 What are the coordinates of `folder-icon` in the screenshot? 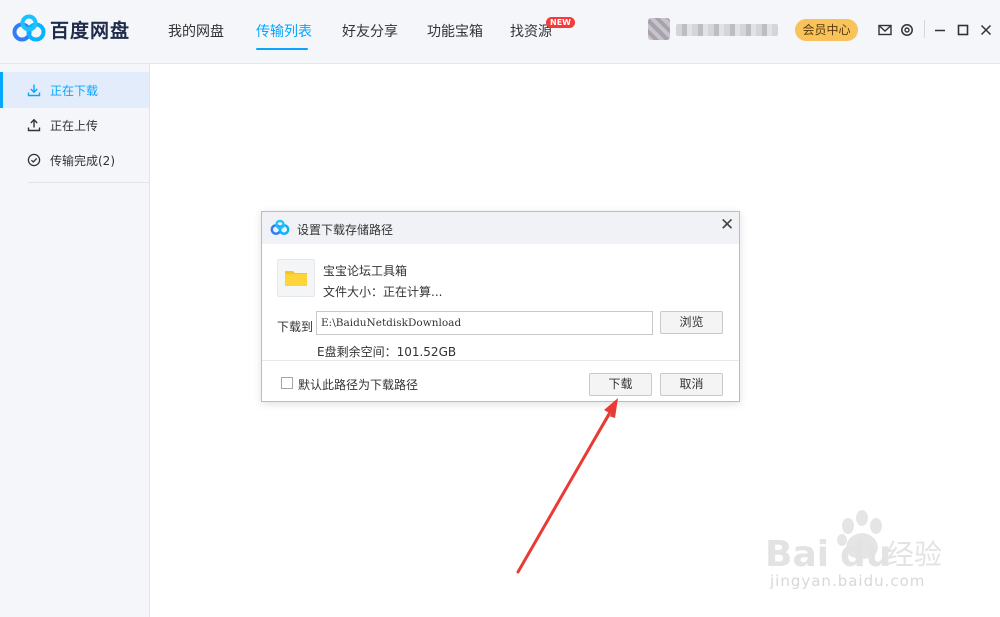 It's located at (296, 278).